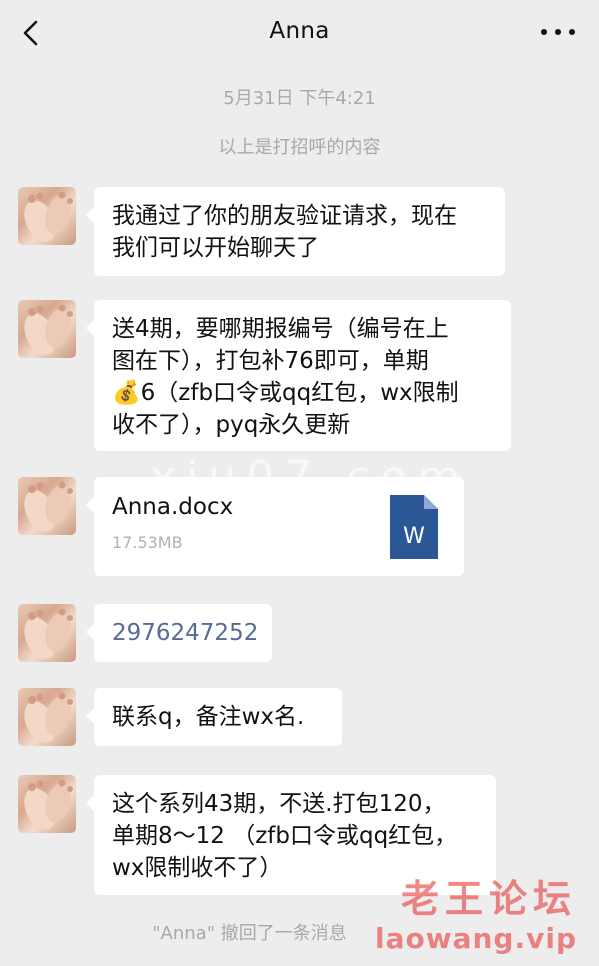  What do you see at coordinates (414, 536) in the screenshot?
I see `word-icon-letter: W` at bounding box center [414, 536].